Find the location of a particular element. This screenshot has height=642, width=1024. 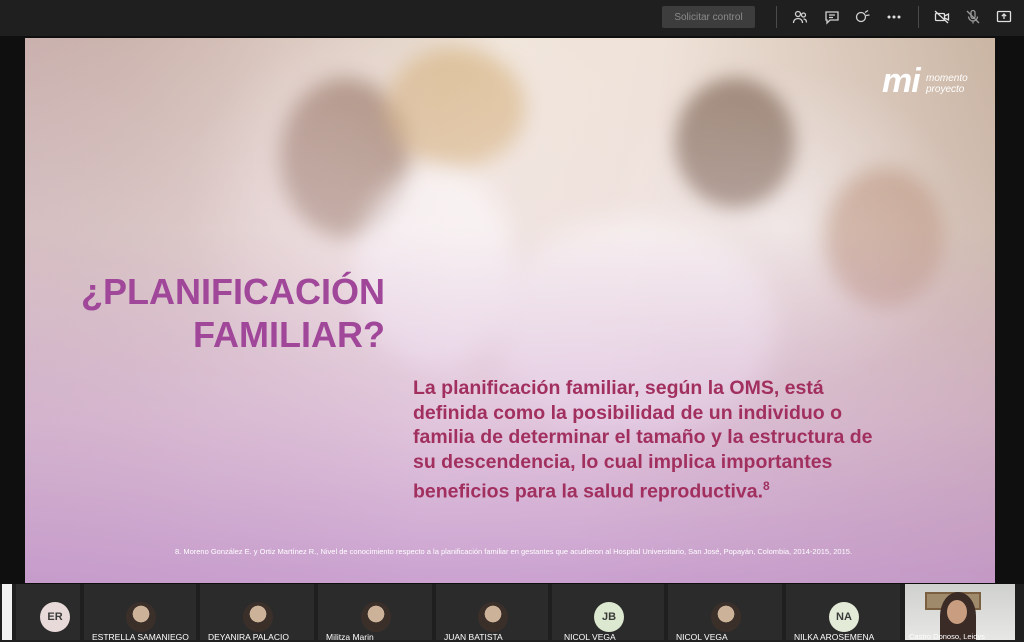

participant-tile: DEYANIRA PALACIO is located at coordinates (256, 613).